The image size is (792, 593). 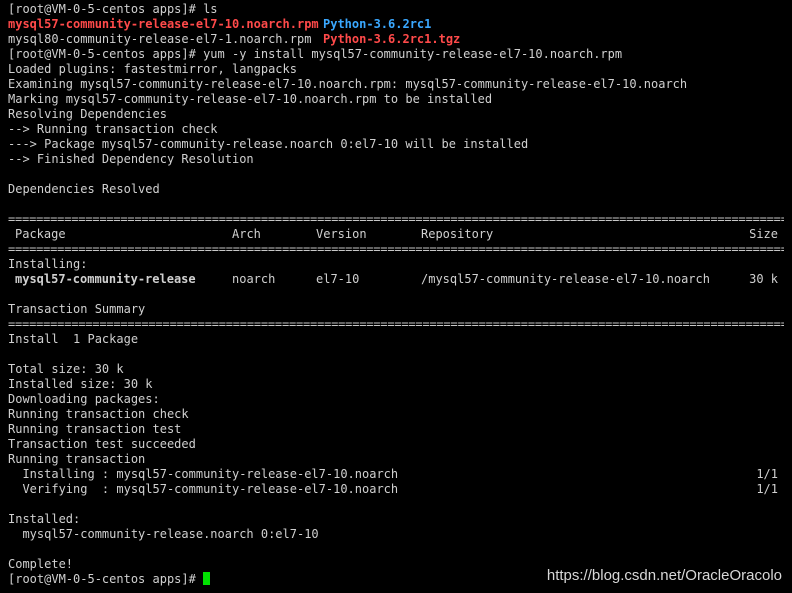 I want to click on transaction-summary-label: Transaction Summary, so click(x=77, y=309).